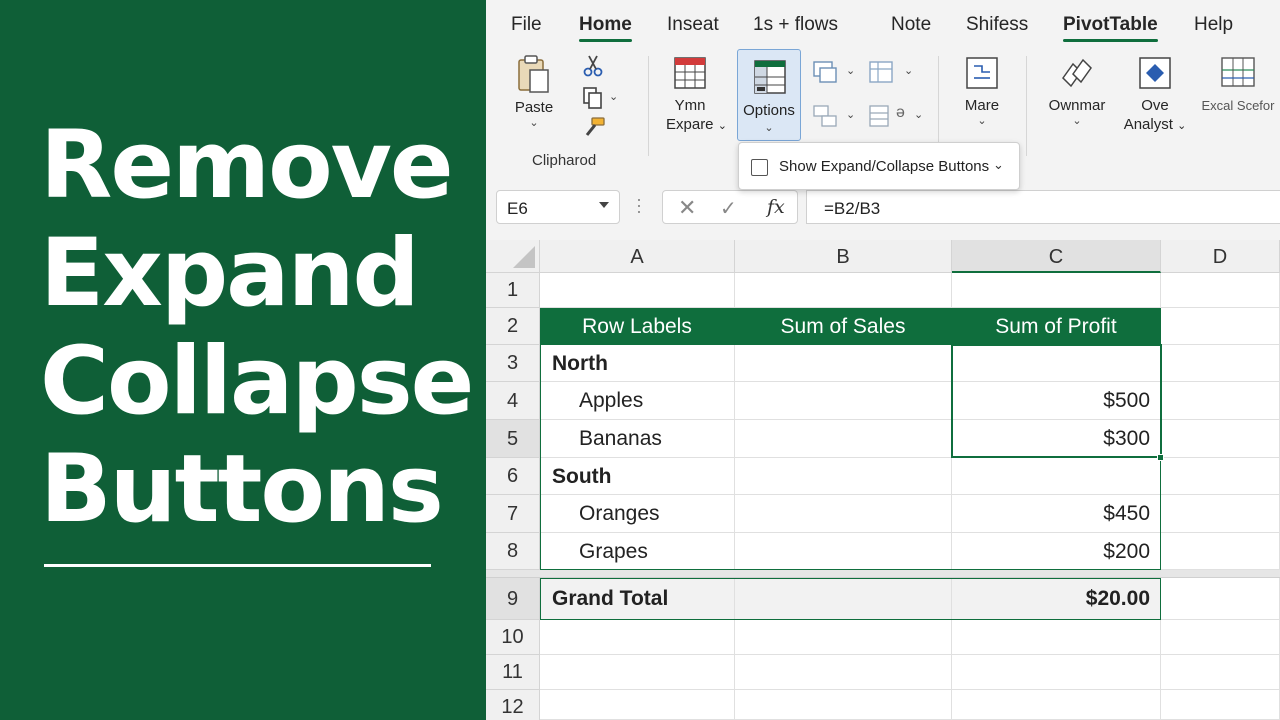 Image resolution: width=1280 pixels, height=720 pixels. I want to click on pivot-value-bananas-profit: $300, so click(1056, 439).